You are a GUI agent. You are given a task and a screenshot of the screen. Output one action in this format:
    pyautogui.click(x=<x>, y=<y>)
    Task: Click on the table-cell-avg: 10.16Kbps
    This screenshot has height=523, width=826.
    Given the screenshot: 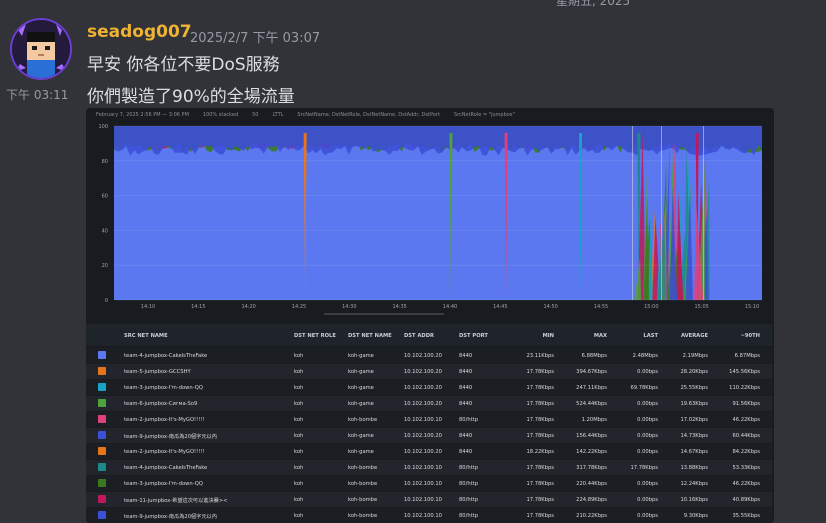 What is the action you would take?
    pyautogui.click(x=694, y=500)
    